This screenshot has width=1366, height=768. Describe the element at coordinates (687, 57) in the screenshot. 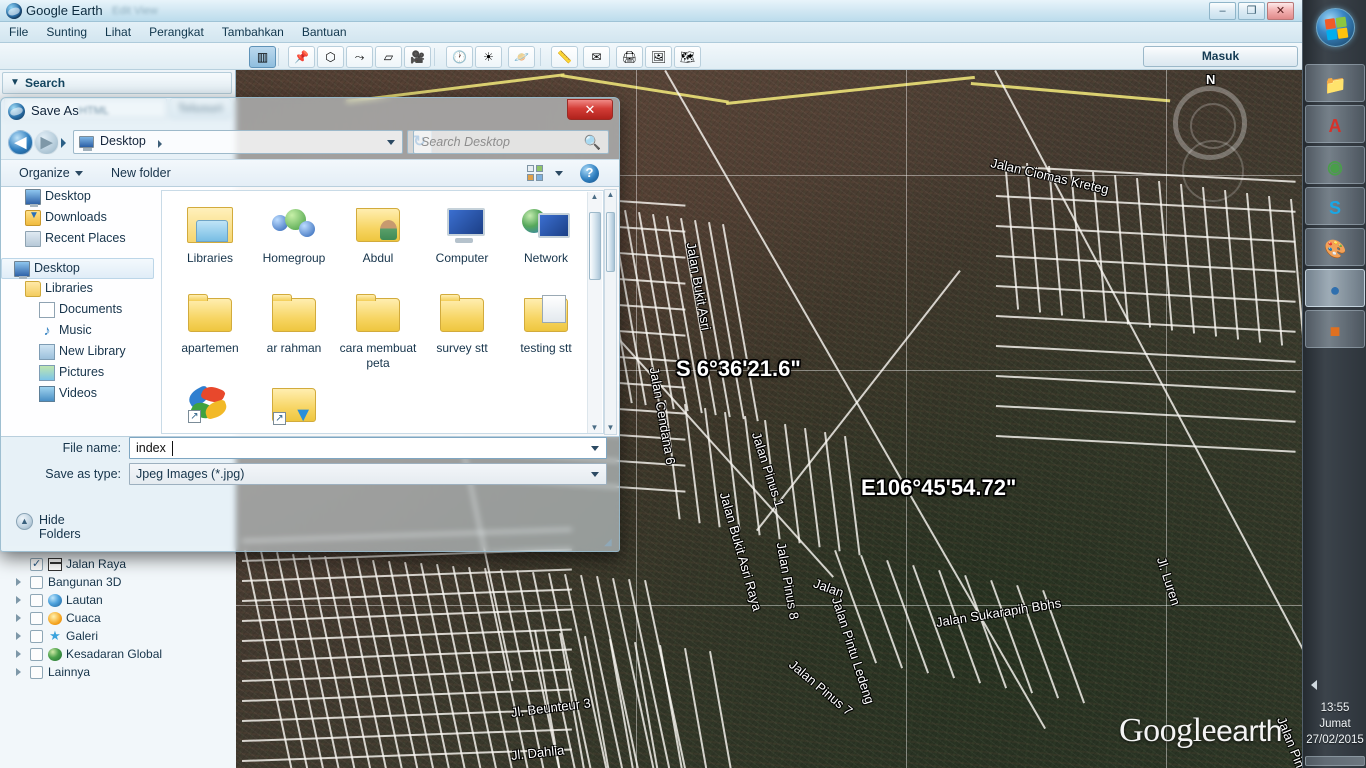

I see `view-in-maps-button: 🗺` at that location.